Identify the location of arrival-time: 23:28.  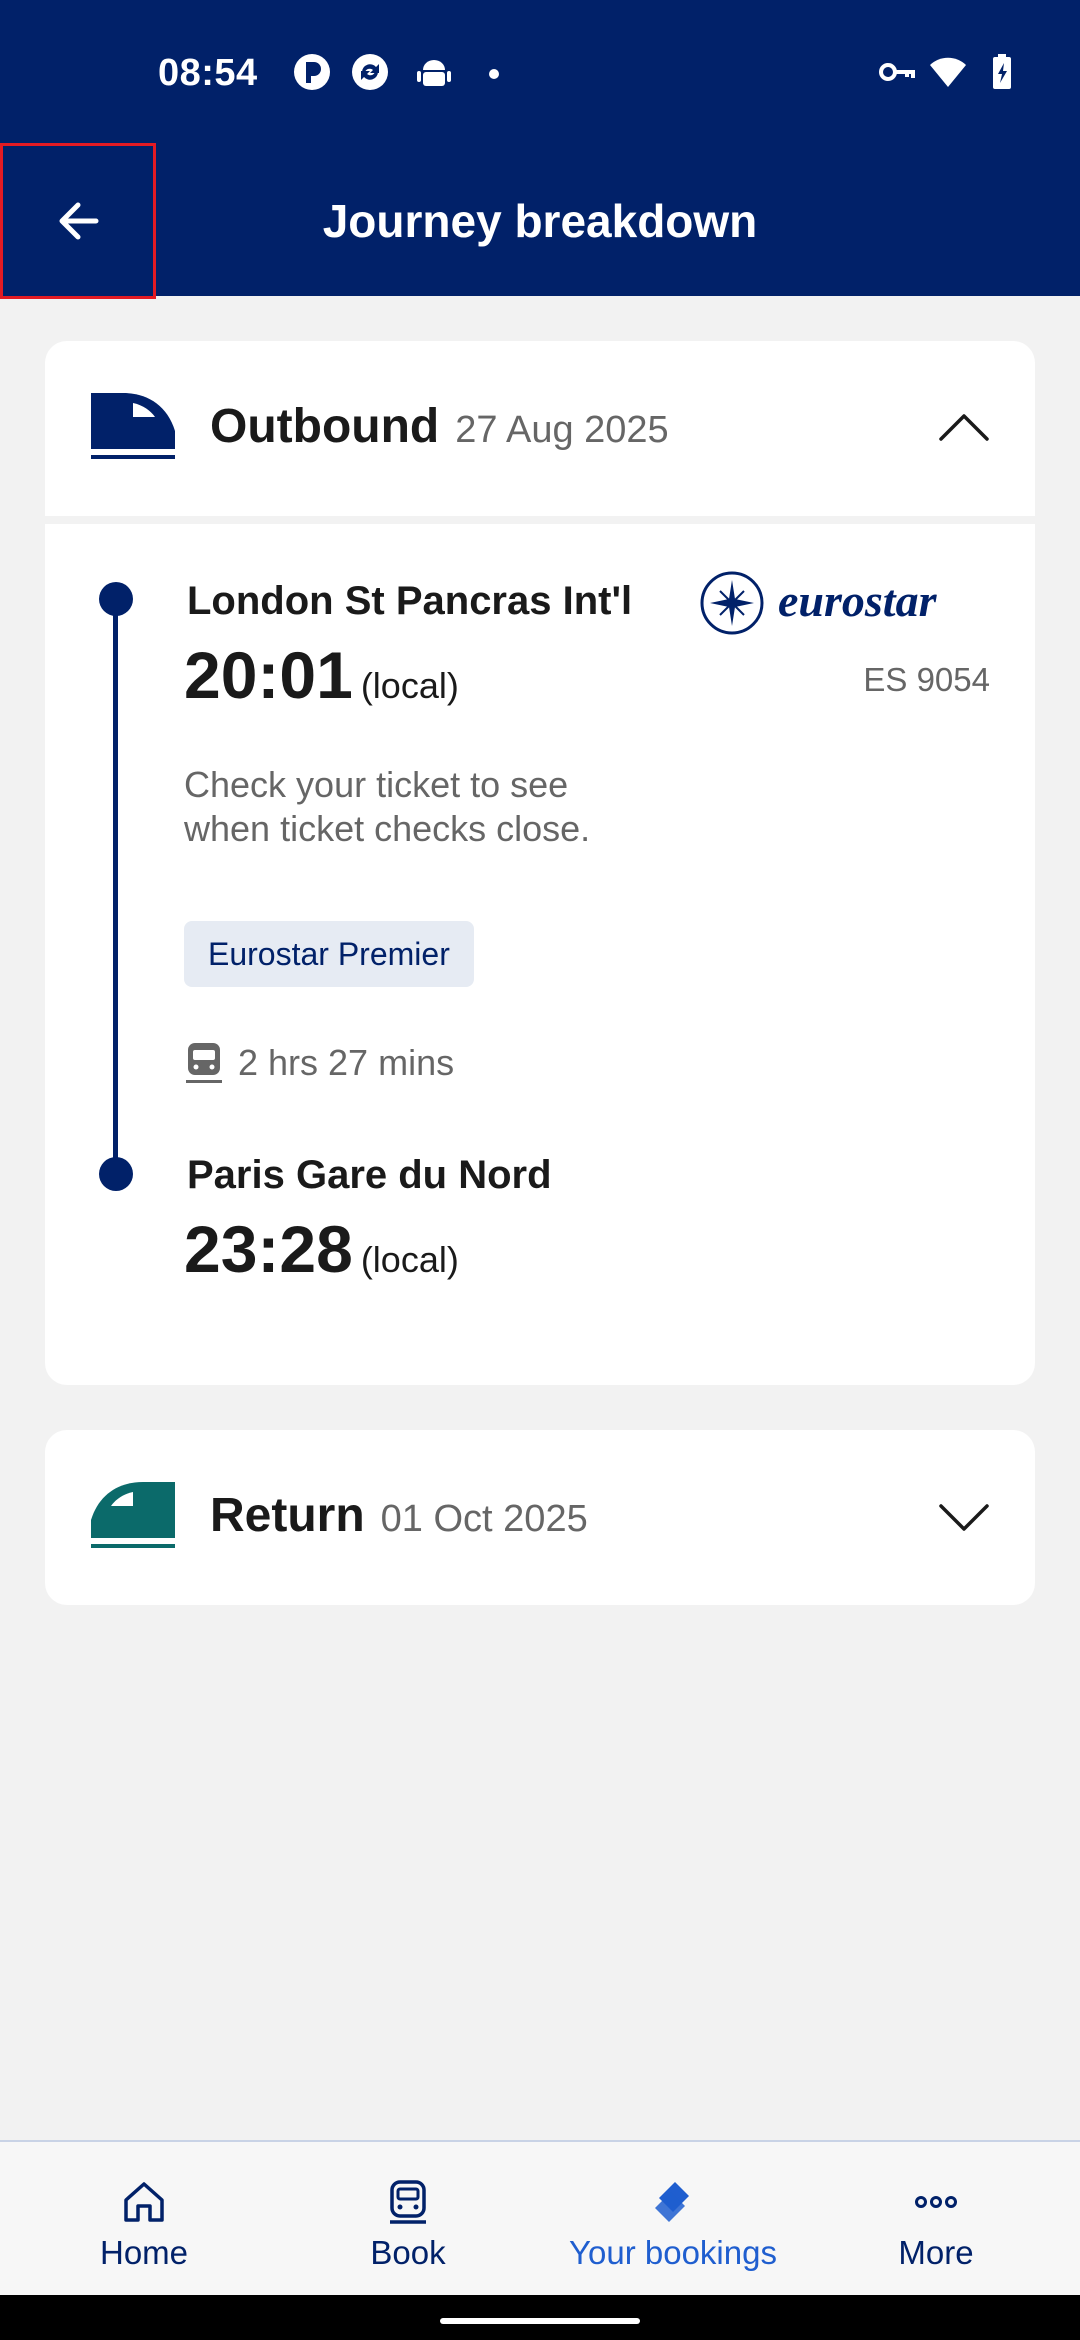
(268, 1249).